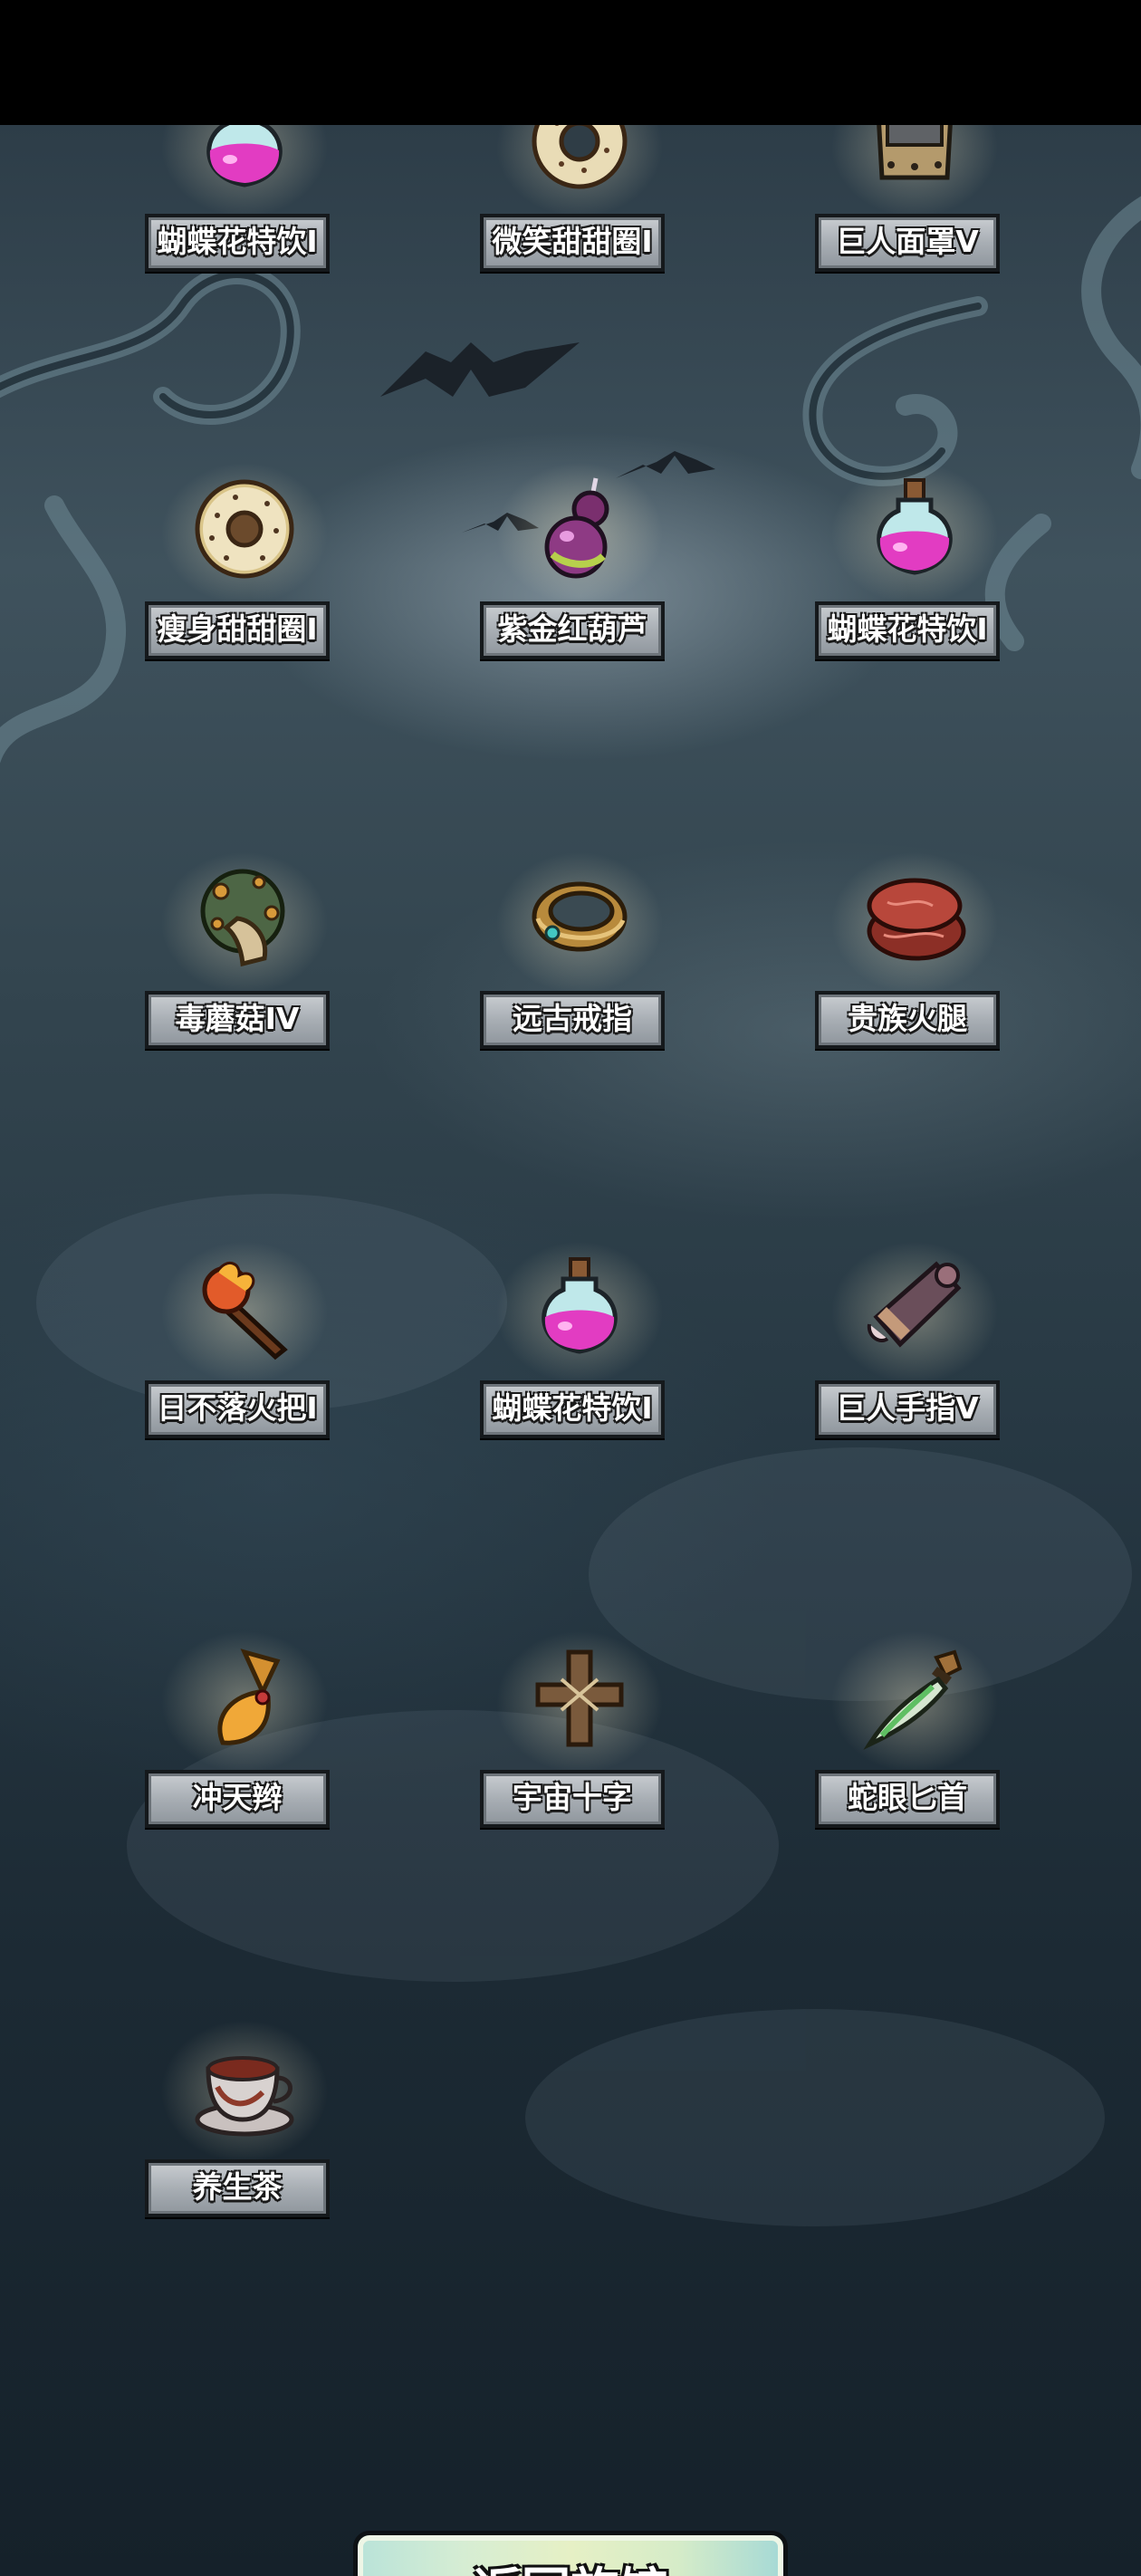  I want to click on item-giant-mask: 巨人面罩V, so click(915, 198).